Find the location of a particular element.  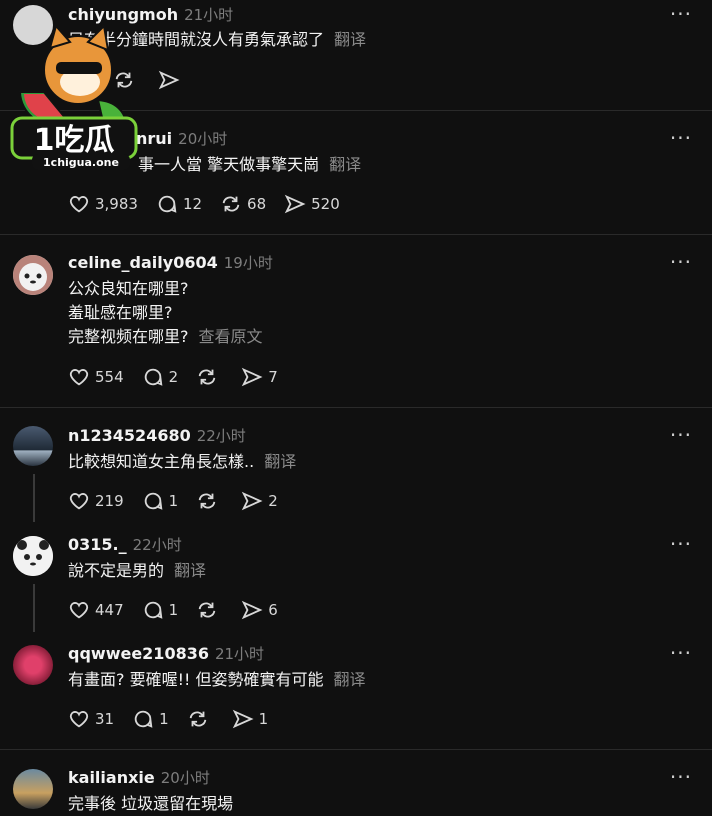

username: 0315._ is located at coordinates (97, 544).